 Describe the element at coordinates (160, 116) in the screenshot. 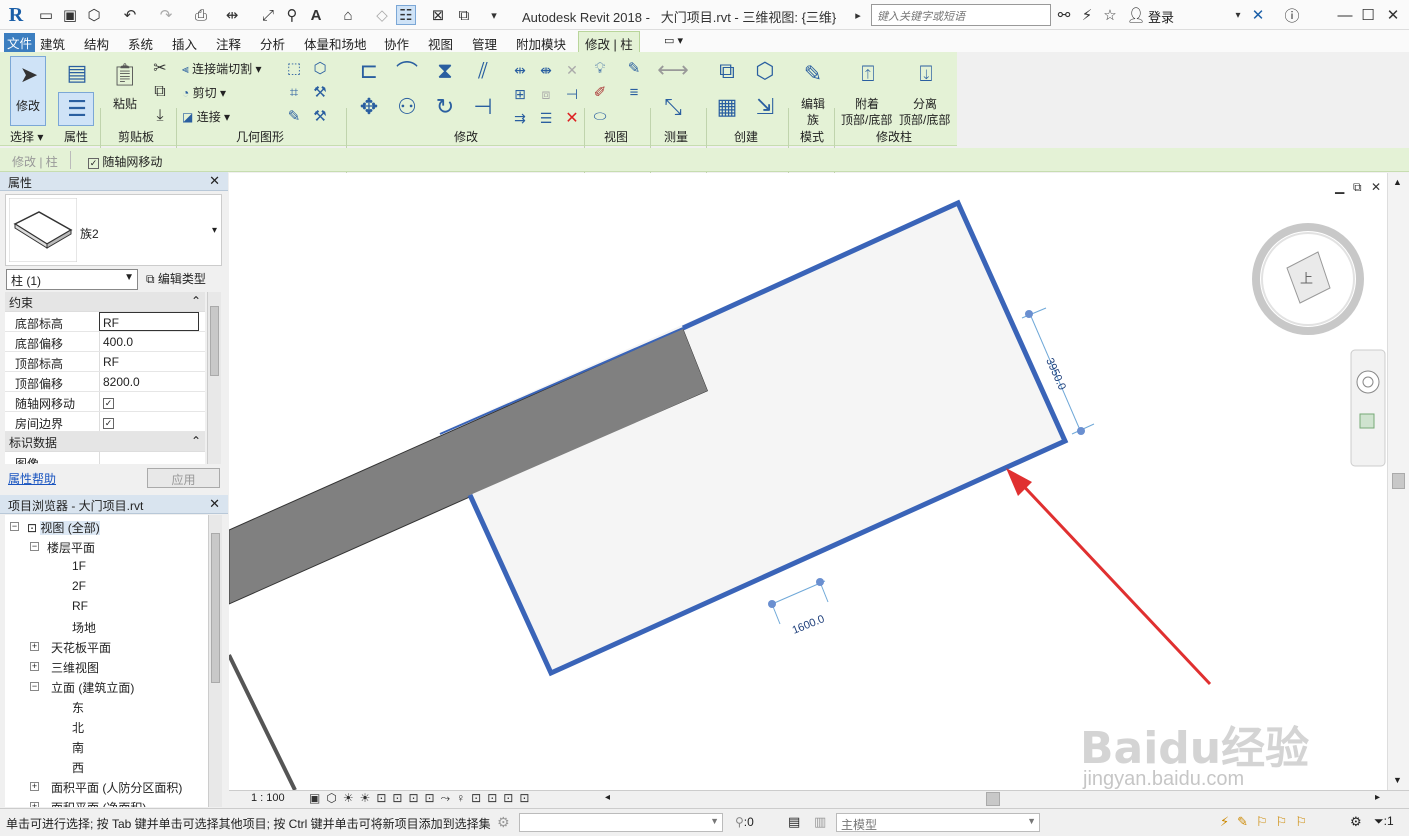

I see `match-properties-icon: ⤓` at that location.